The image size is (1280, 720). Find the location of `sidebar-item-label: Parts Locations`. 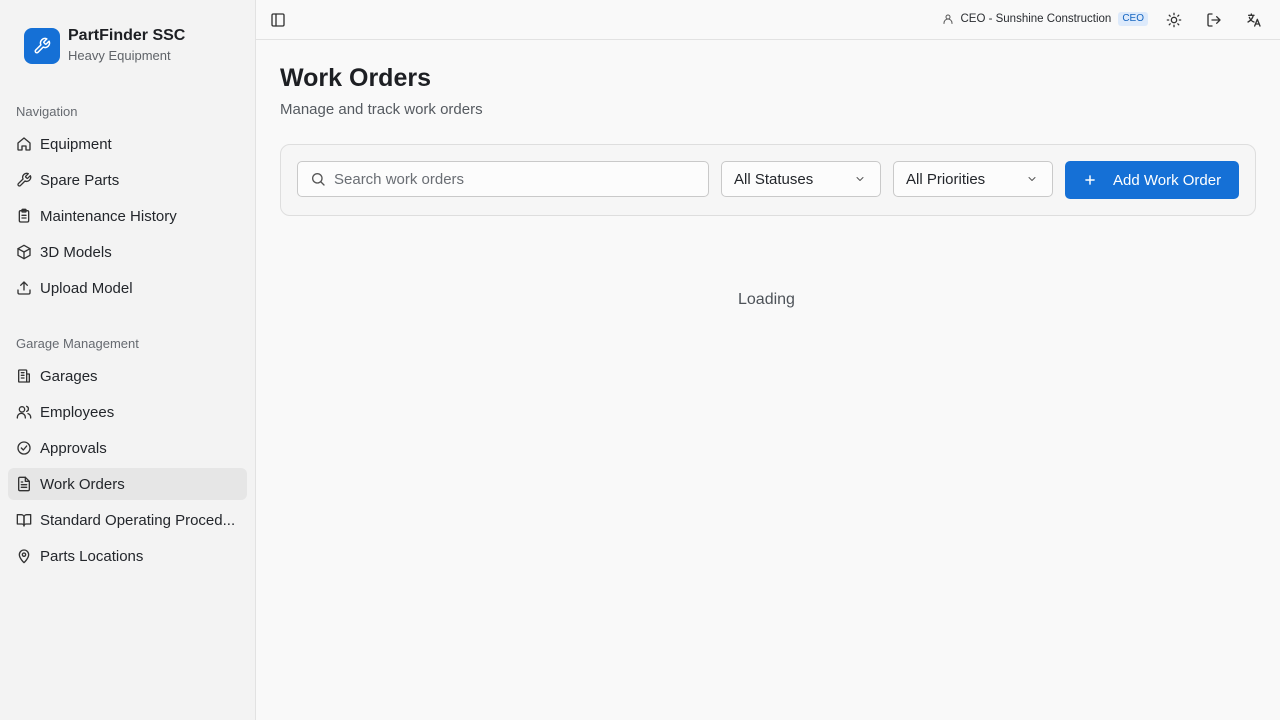

sidebar-item-label: Parts Locations is located at coordinates (92, 556).